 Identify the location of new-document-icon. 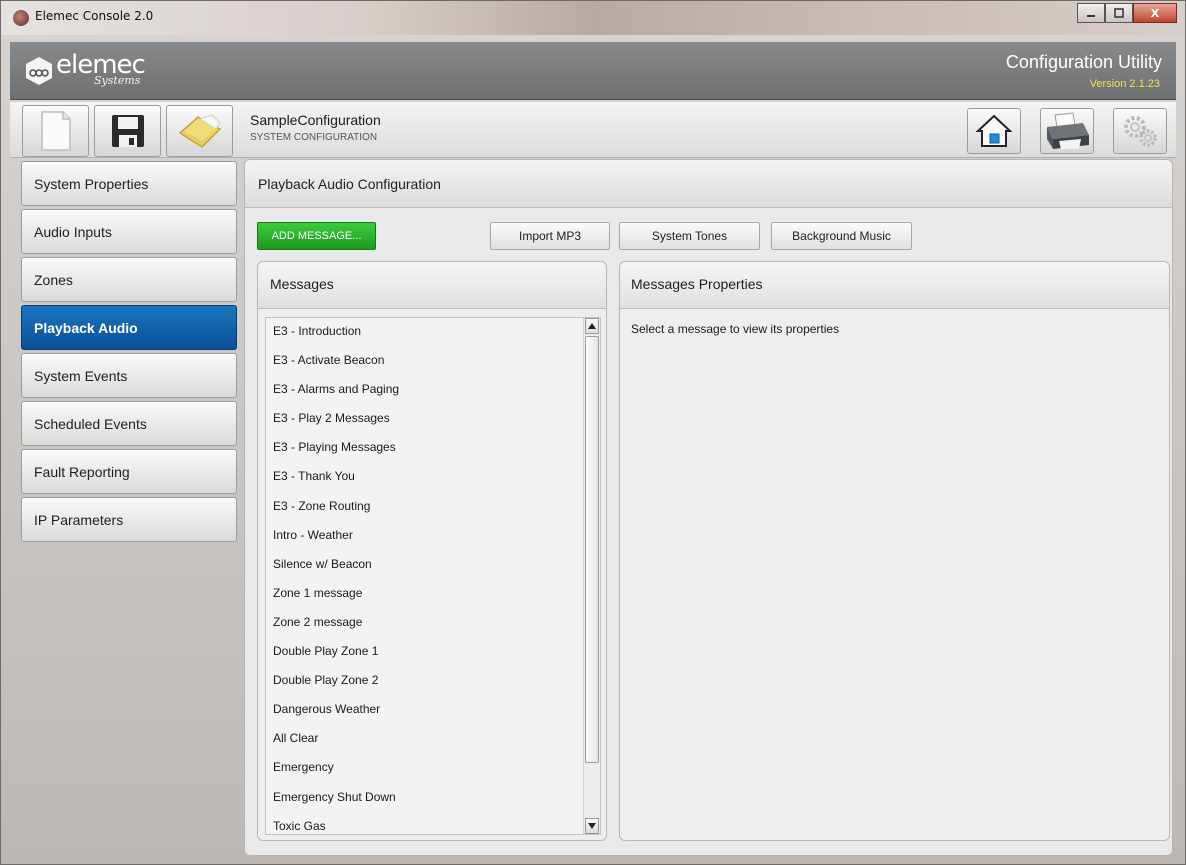
(55, 131).